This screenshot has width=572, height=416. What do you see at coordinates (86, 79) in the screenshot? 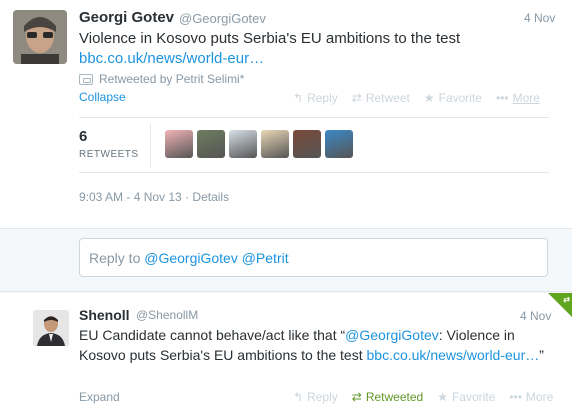
I see `retweet-icon` at bounding box center [86, 79].